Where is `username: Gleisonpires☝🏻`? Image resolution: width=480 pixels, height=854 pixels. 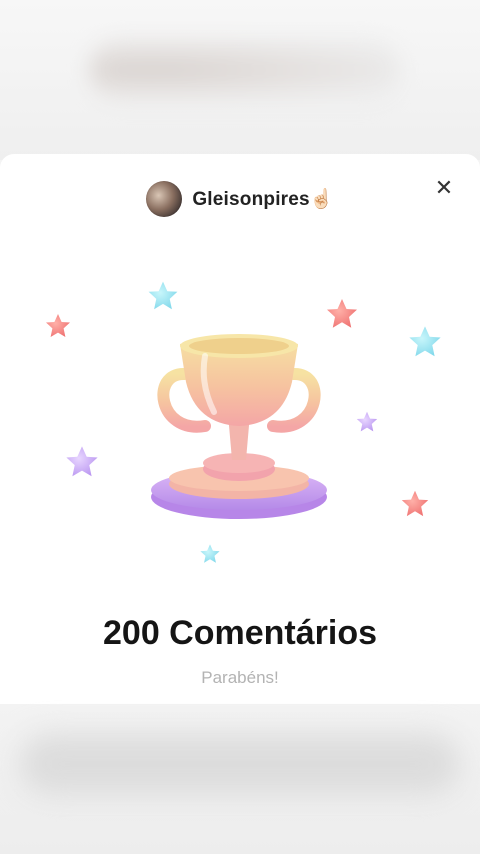 username: Gleisonpires☝🏻 is located at coordinates (262, 199).